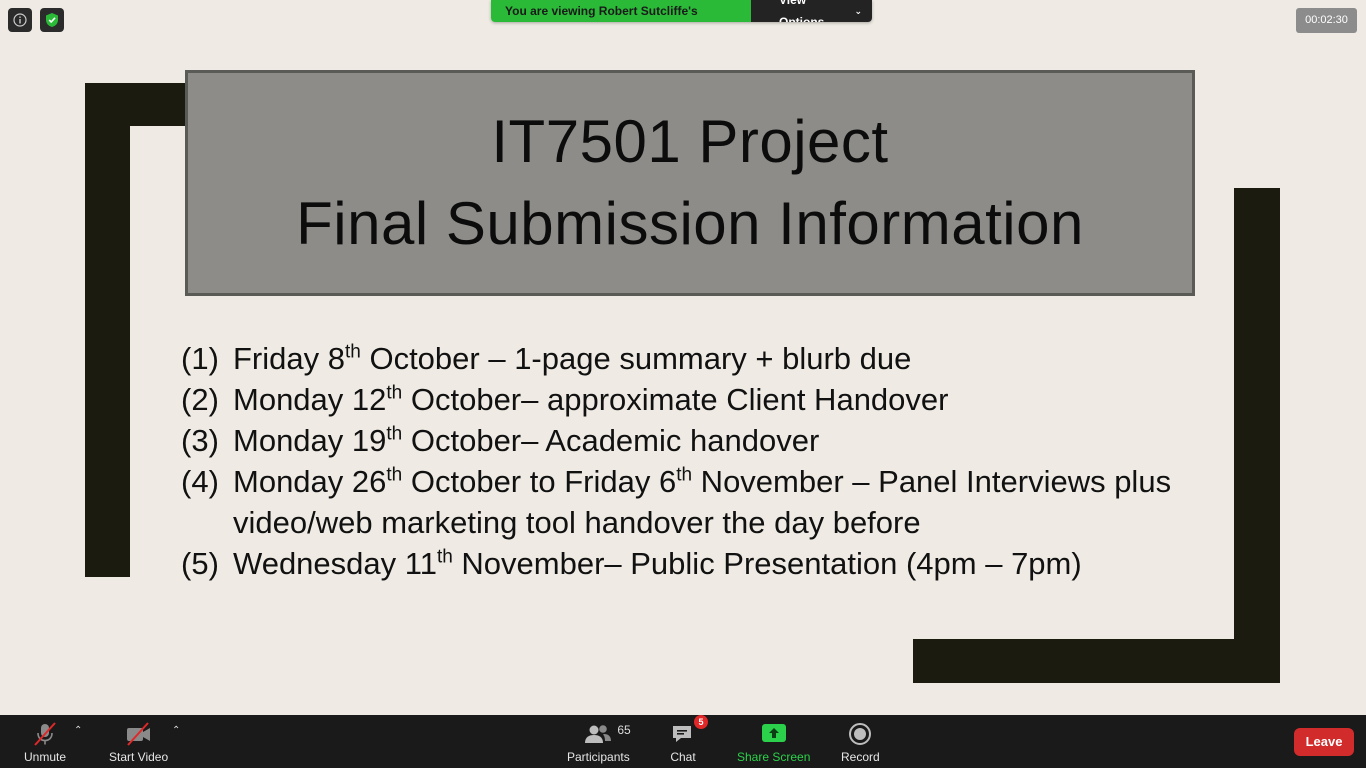 This screenshot has width=1366, height=768. Describe the element at coordinates (526, 440) in the screenshot. I see `list-item-text: Monday 19th October– Academic handover` at that location.